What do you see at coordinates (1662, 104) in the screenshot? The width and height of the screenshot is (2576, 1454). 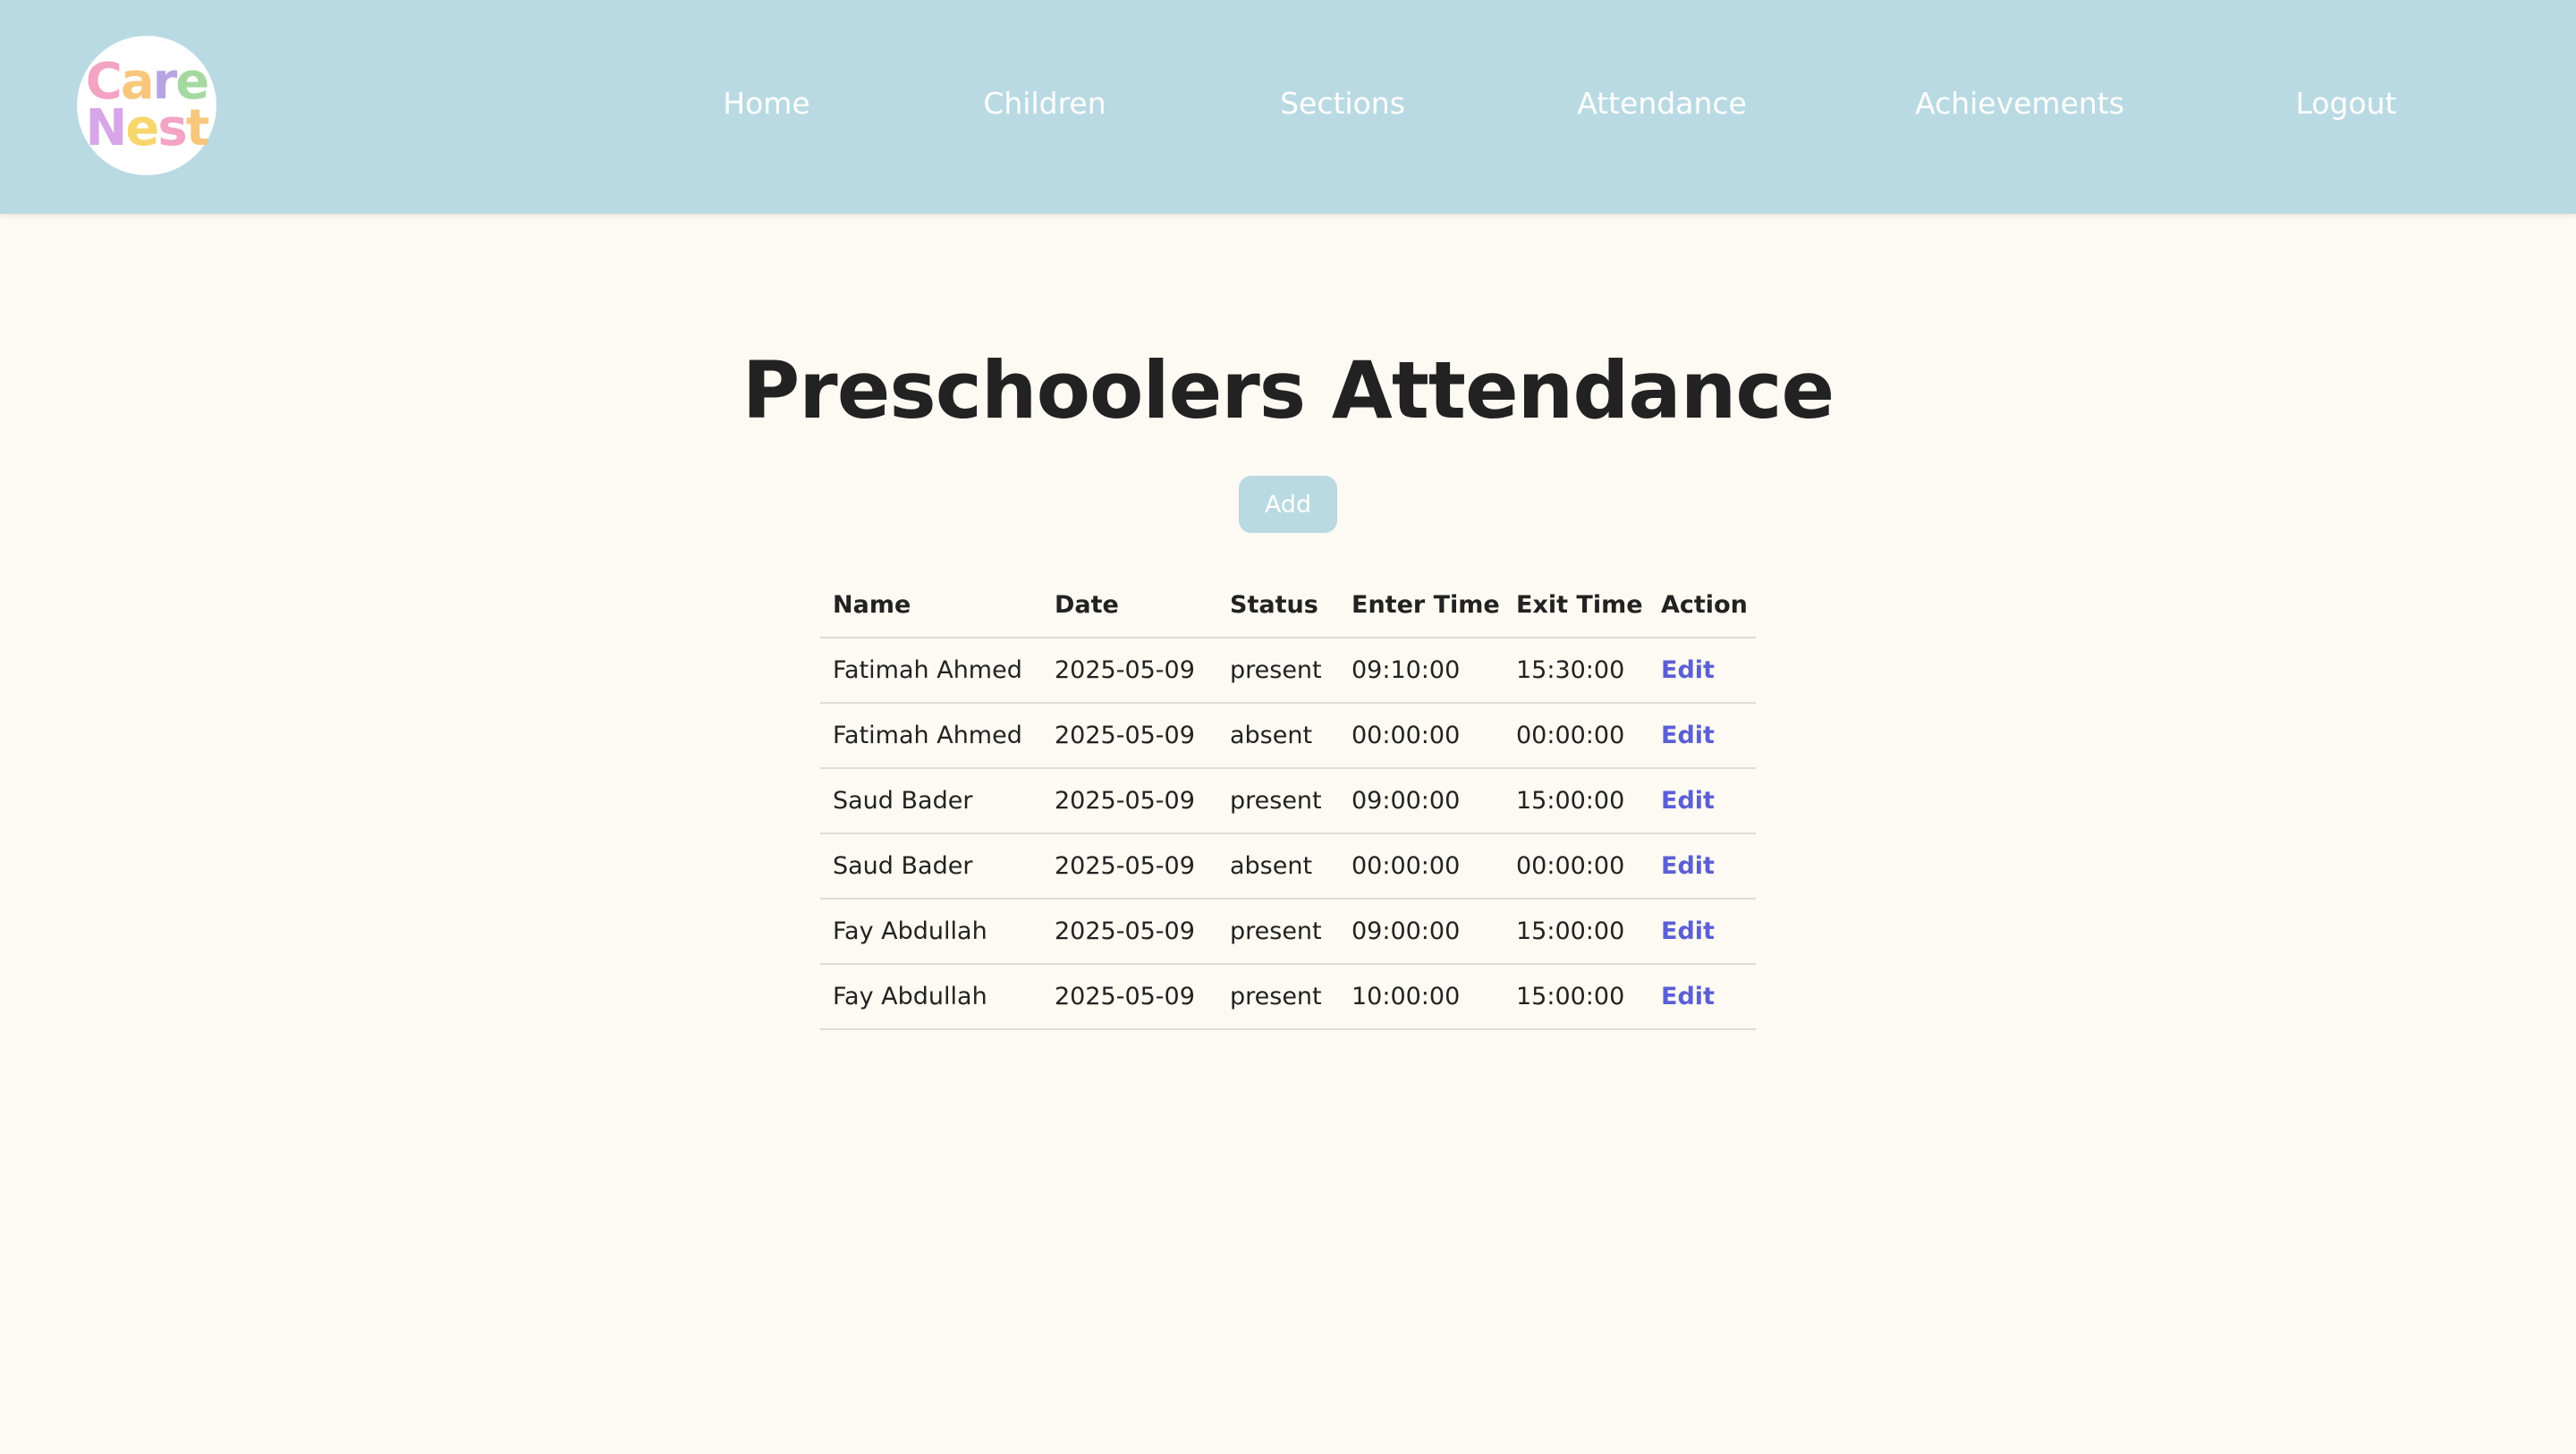 I see `nav-attendance-link: Attendance` at bounding box center [1662, 104].